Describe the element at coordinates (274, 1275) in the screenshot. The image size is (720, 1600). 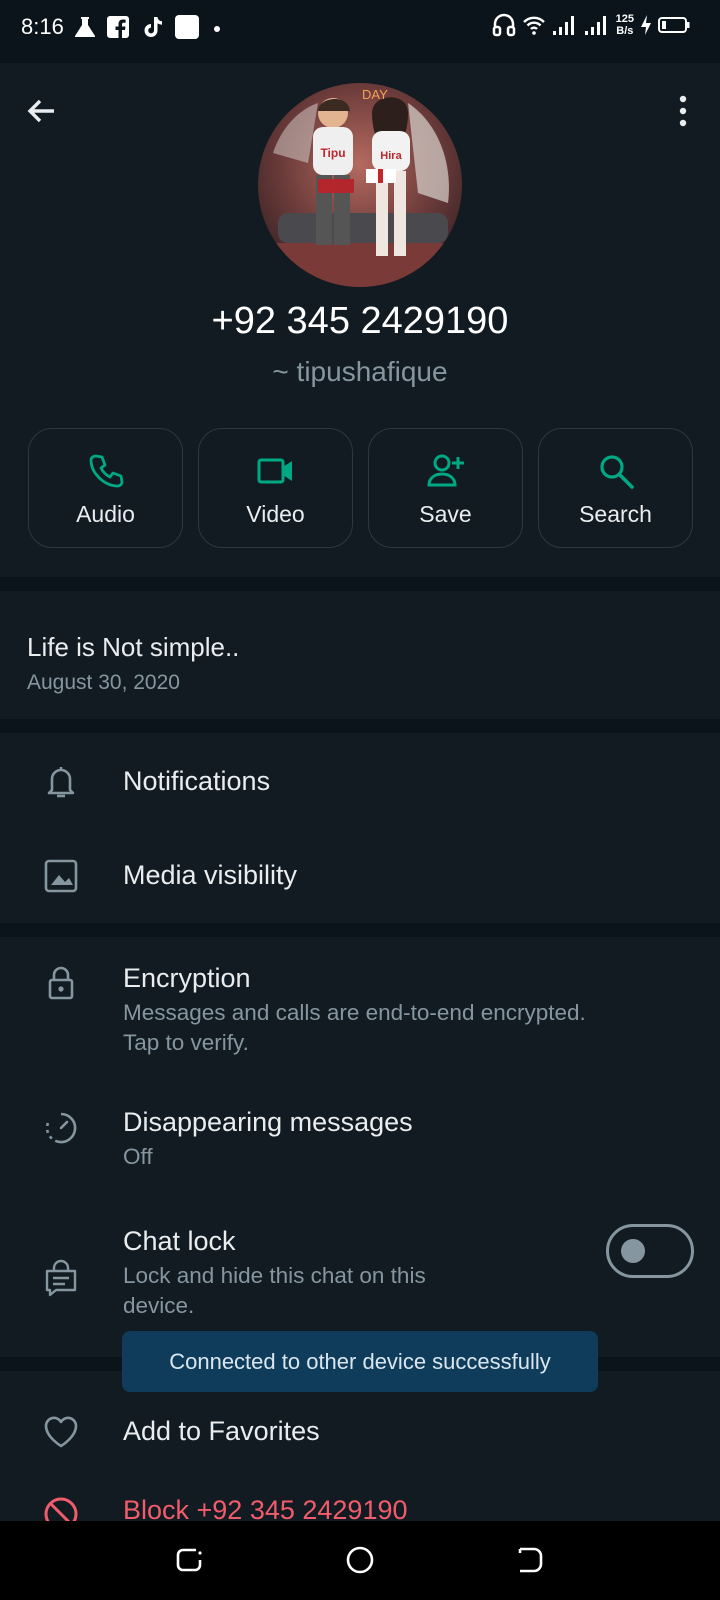
I see `chat-lock-subtitle-line1: Lock and hide this chat on this` at that location.